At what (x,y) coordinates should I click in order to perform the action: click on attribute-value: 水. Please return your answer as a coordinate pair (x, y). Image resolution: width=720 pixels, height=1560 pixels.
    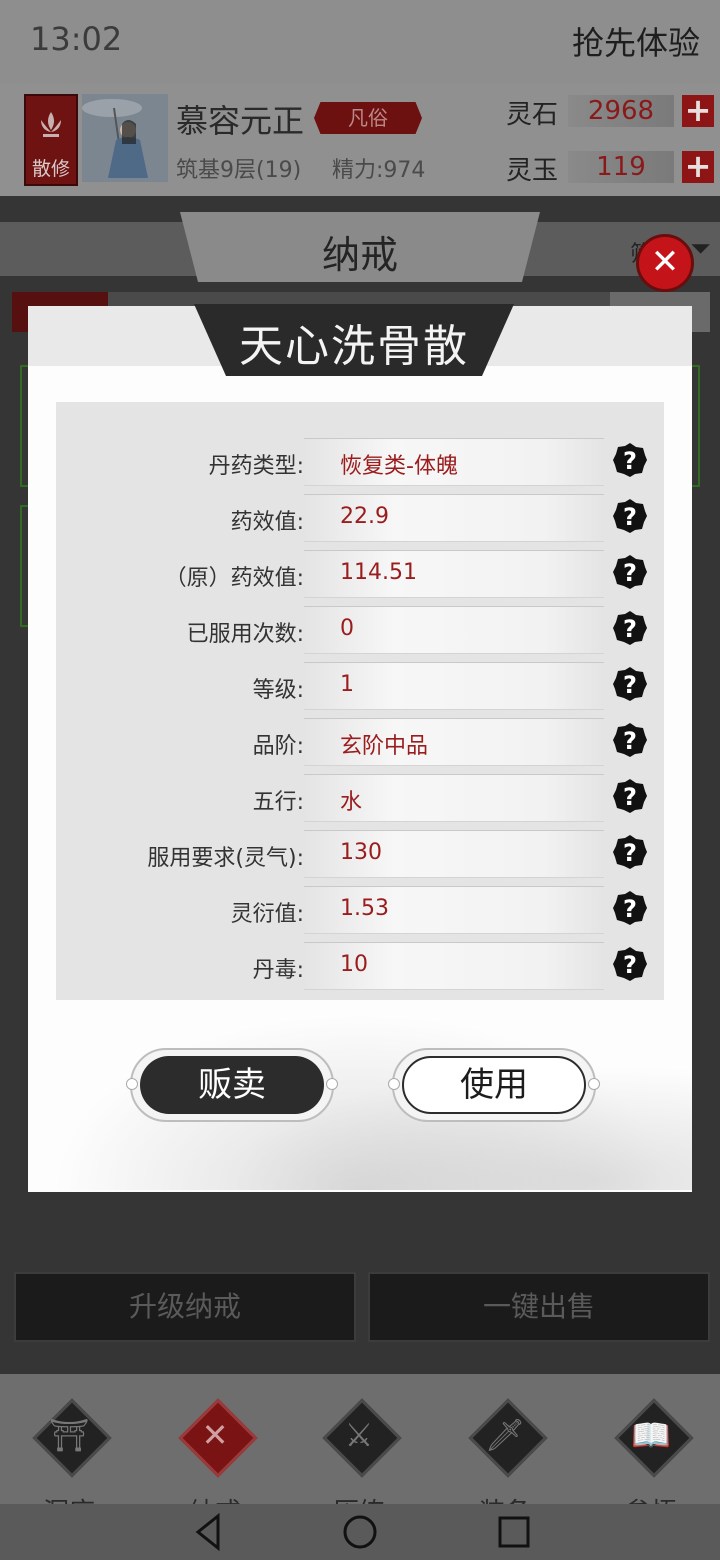
    Looking at the image, I should click on (351, 802).